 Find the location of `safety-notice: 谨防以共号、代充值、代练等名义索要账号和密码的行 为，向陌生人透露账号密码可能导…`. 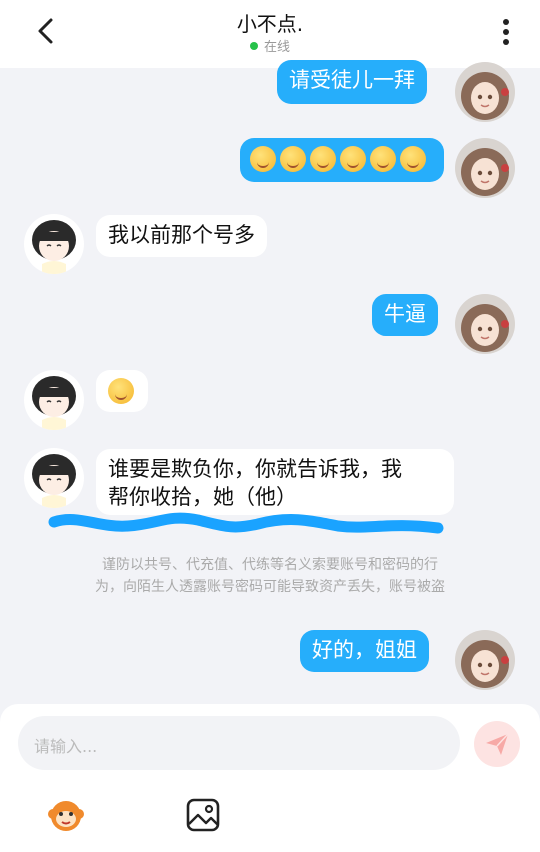

safety-notice: 谨防以共号、代充值、代练等名义索要账号和密码的行 为，向陌生人透露账号密码可能导… is located at coordinates (270, 576).